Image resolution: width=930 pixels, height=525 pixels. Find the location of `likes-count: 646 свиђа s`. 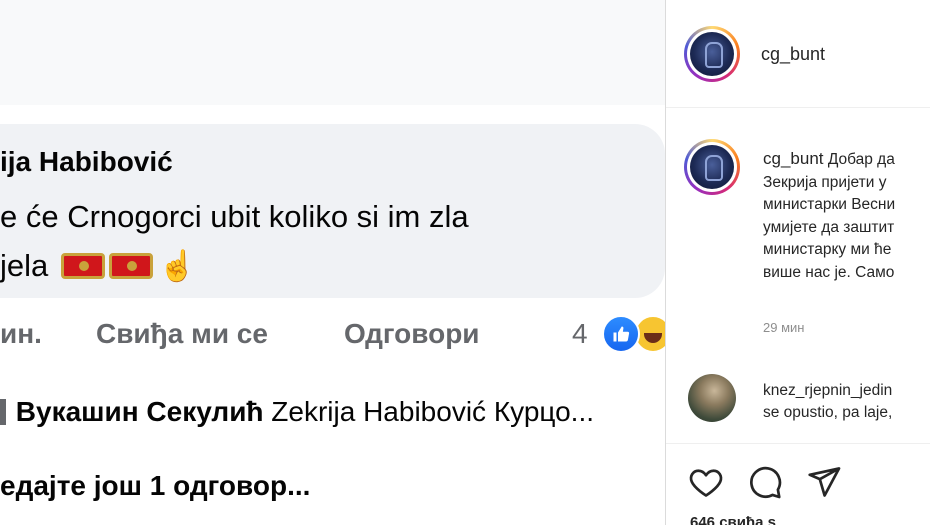

likes-count: 646 свиђа s is located at coordinates (733, 519).